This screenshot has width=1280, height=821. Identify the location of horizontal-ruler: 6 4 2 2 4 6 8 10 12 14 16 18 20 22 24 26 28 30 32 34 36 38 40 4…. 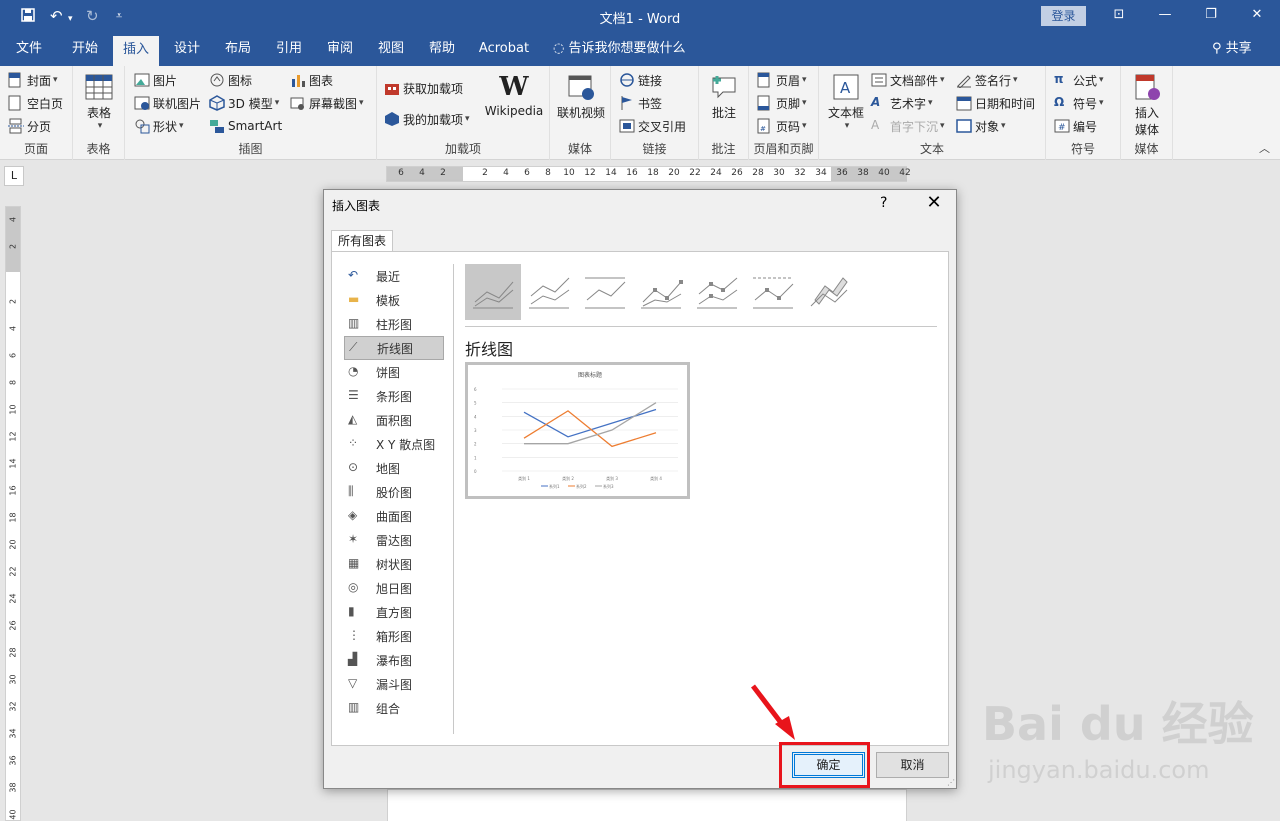
(648, 174).